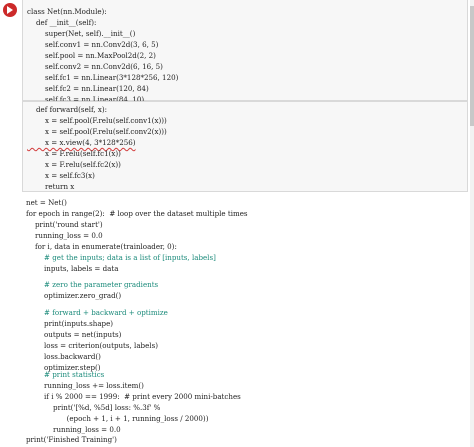 The height and width of the screenshot is (447, 474). What do you see at coordinates (73, 334) in the screenshot?
I see `code-line: outputs = net(inputs)` at bounding box center [73, 334].